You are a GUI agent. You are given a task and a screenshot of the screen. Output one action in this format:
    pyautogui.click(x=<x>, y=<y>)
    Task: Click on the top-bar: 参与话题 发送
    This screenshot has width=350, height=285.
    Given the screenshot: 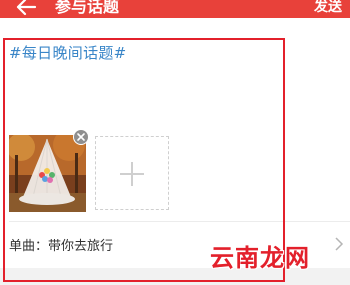 What is the action you would take?
    pyautogui.click(x=175, y=9)
    